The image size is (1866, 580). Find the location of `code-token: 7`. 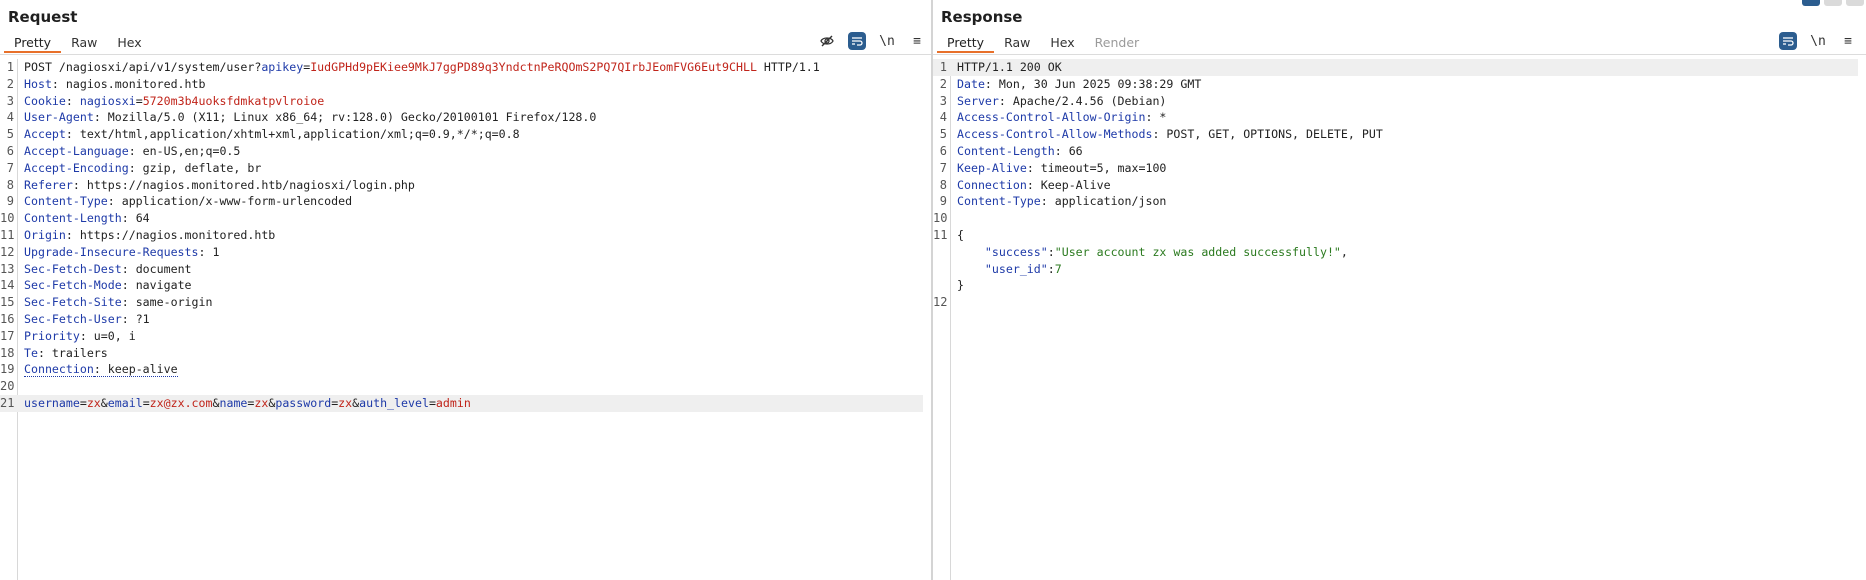

code-token: 7 is located at coordinates (1058, 268).